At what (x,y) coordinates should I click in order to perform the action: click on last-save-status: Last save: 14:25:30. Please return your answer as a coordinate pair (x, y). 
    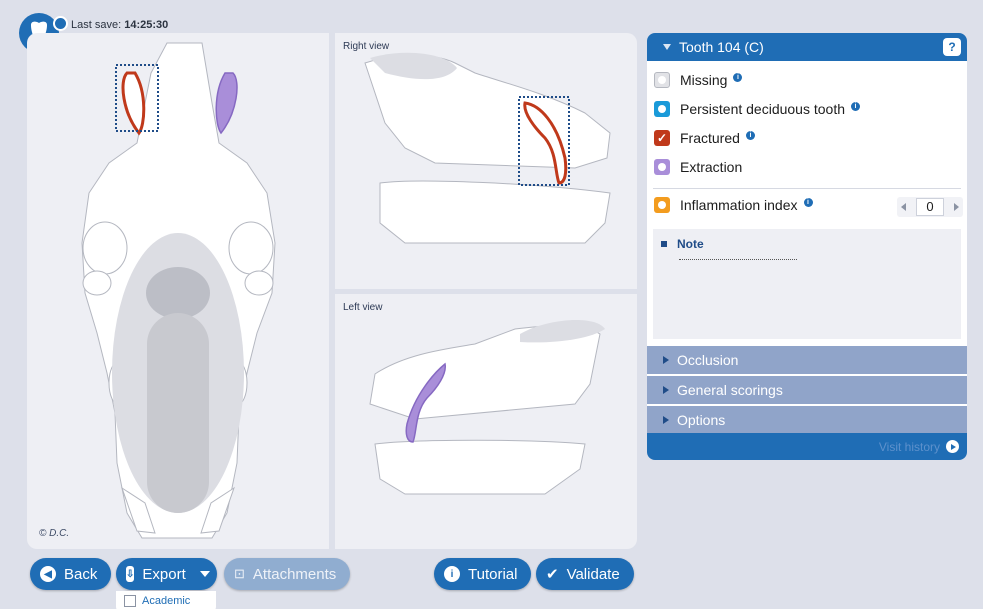
    Looking at the image, I should click on (119, 25).